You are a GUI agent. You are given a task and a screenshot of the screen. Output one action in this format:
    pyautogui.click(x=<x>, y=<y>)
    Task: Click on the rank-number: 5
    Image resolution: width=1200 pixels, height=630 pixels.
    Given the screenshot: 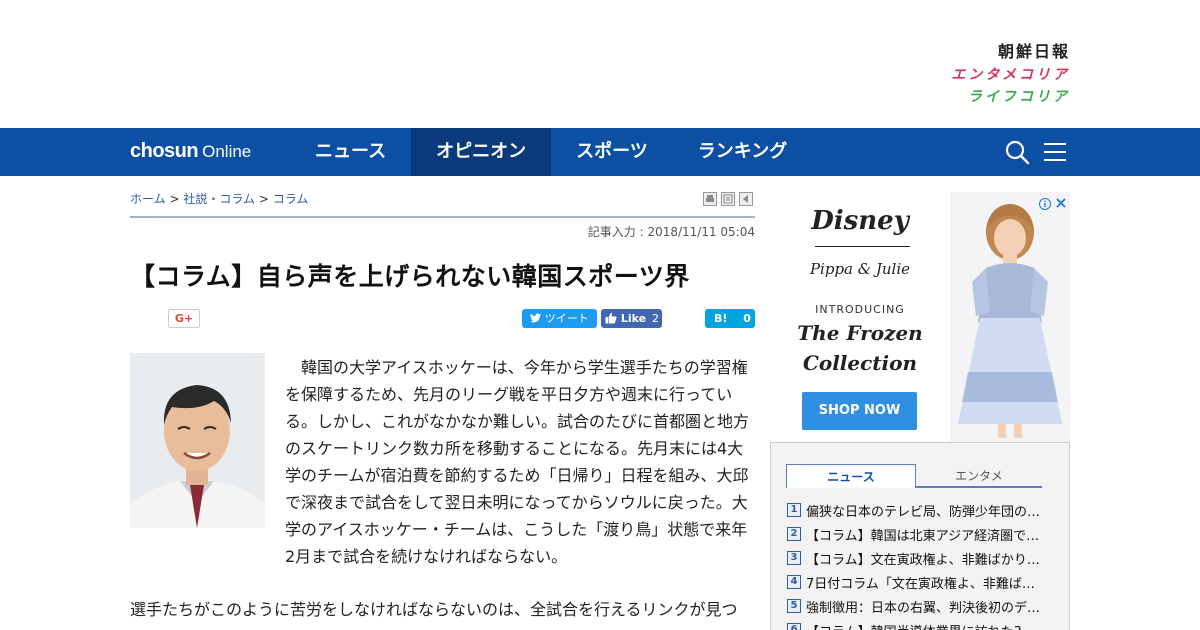 What is the action you would take?
    pyautogui.click(x=794, y=606)
    